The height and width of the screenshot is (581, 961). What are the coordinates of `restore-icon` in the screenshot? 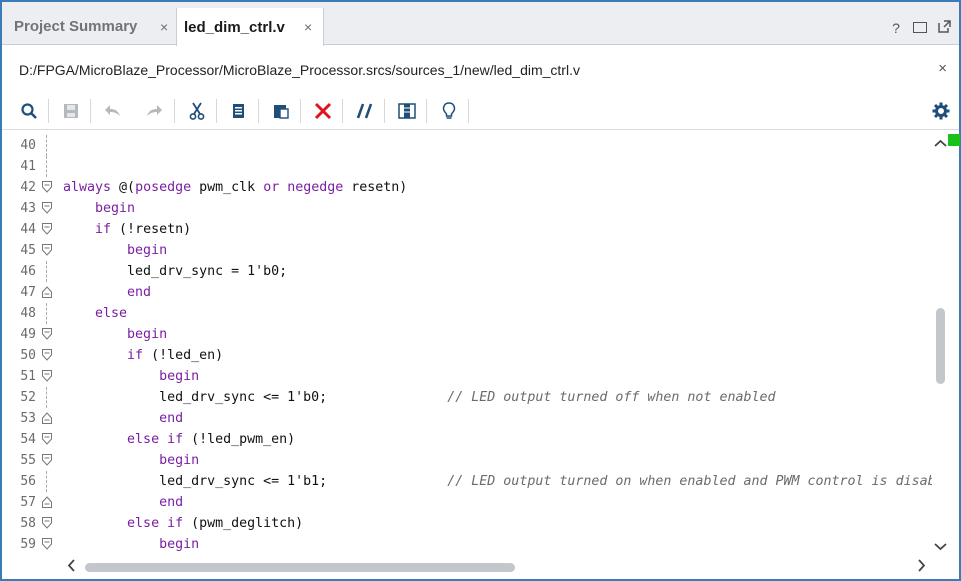 It's located at (920, 28).